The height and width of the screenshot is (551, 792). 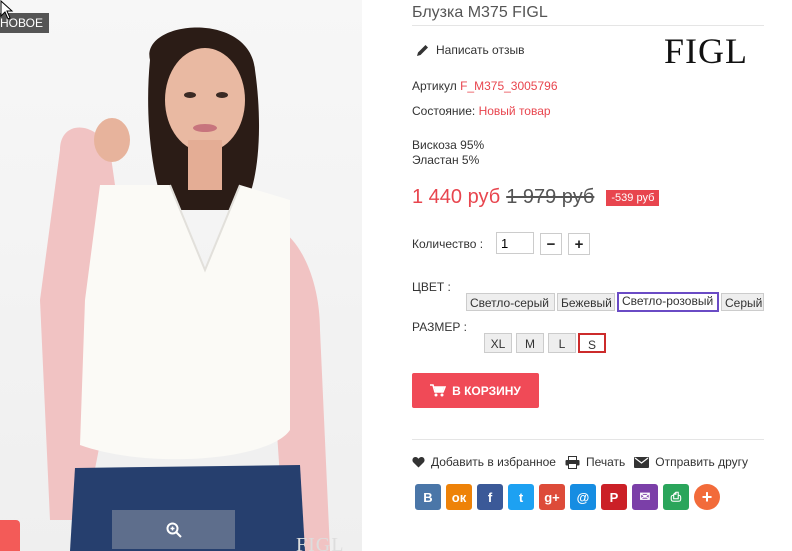 I want to click on size-option-l: L, so click(x=562, y=343).